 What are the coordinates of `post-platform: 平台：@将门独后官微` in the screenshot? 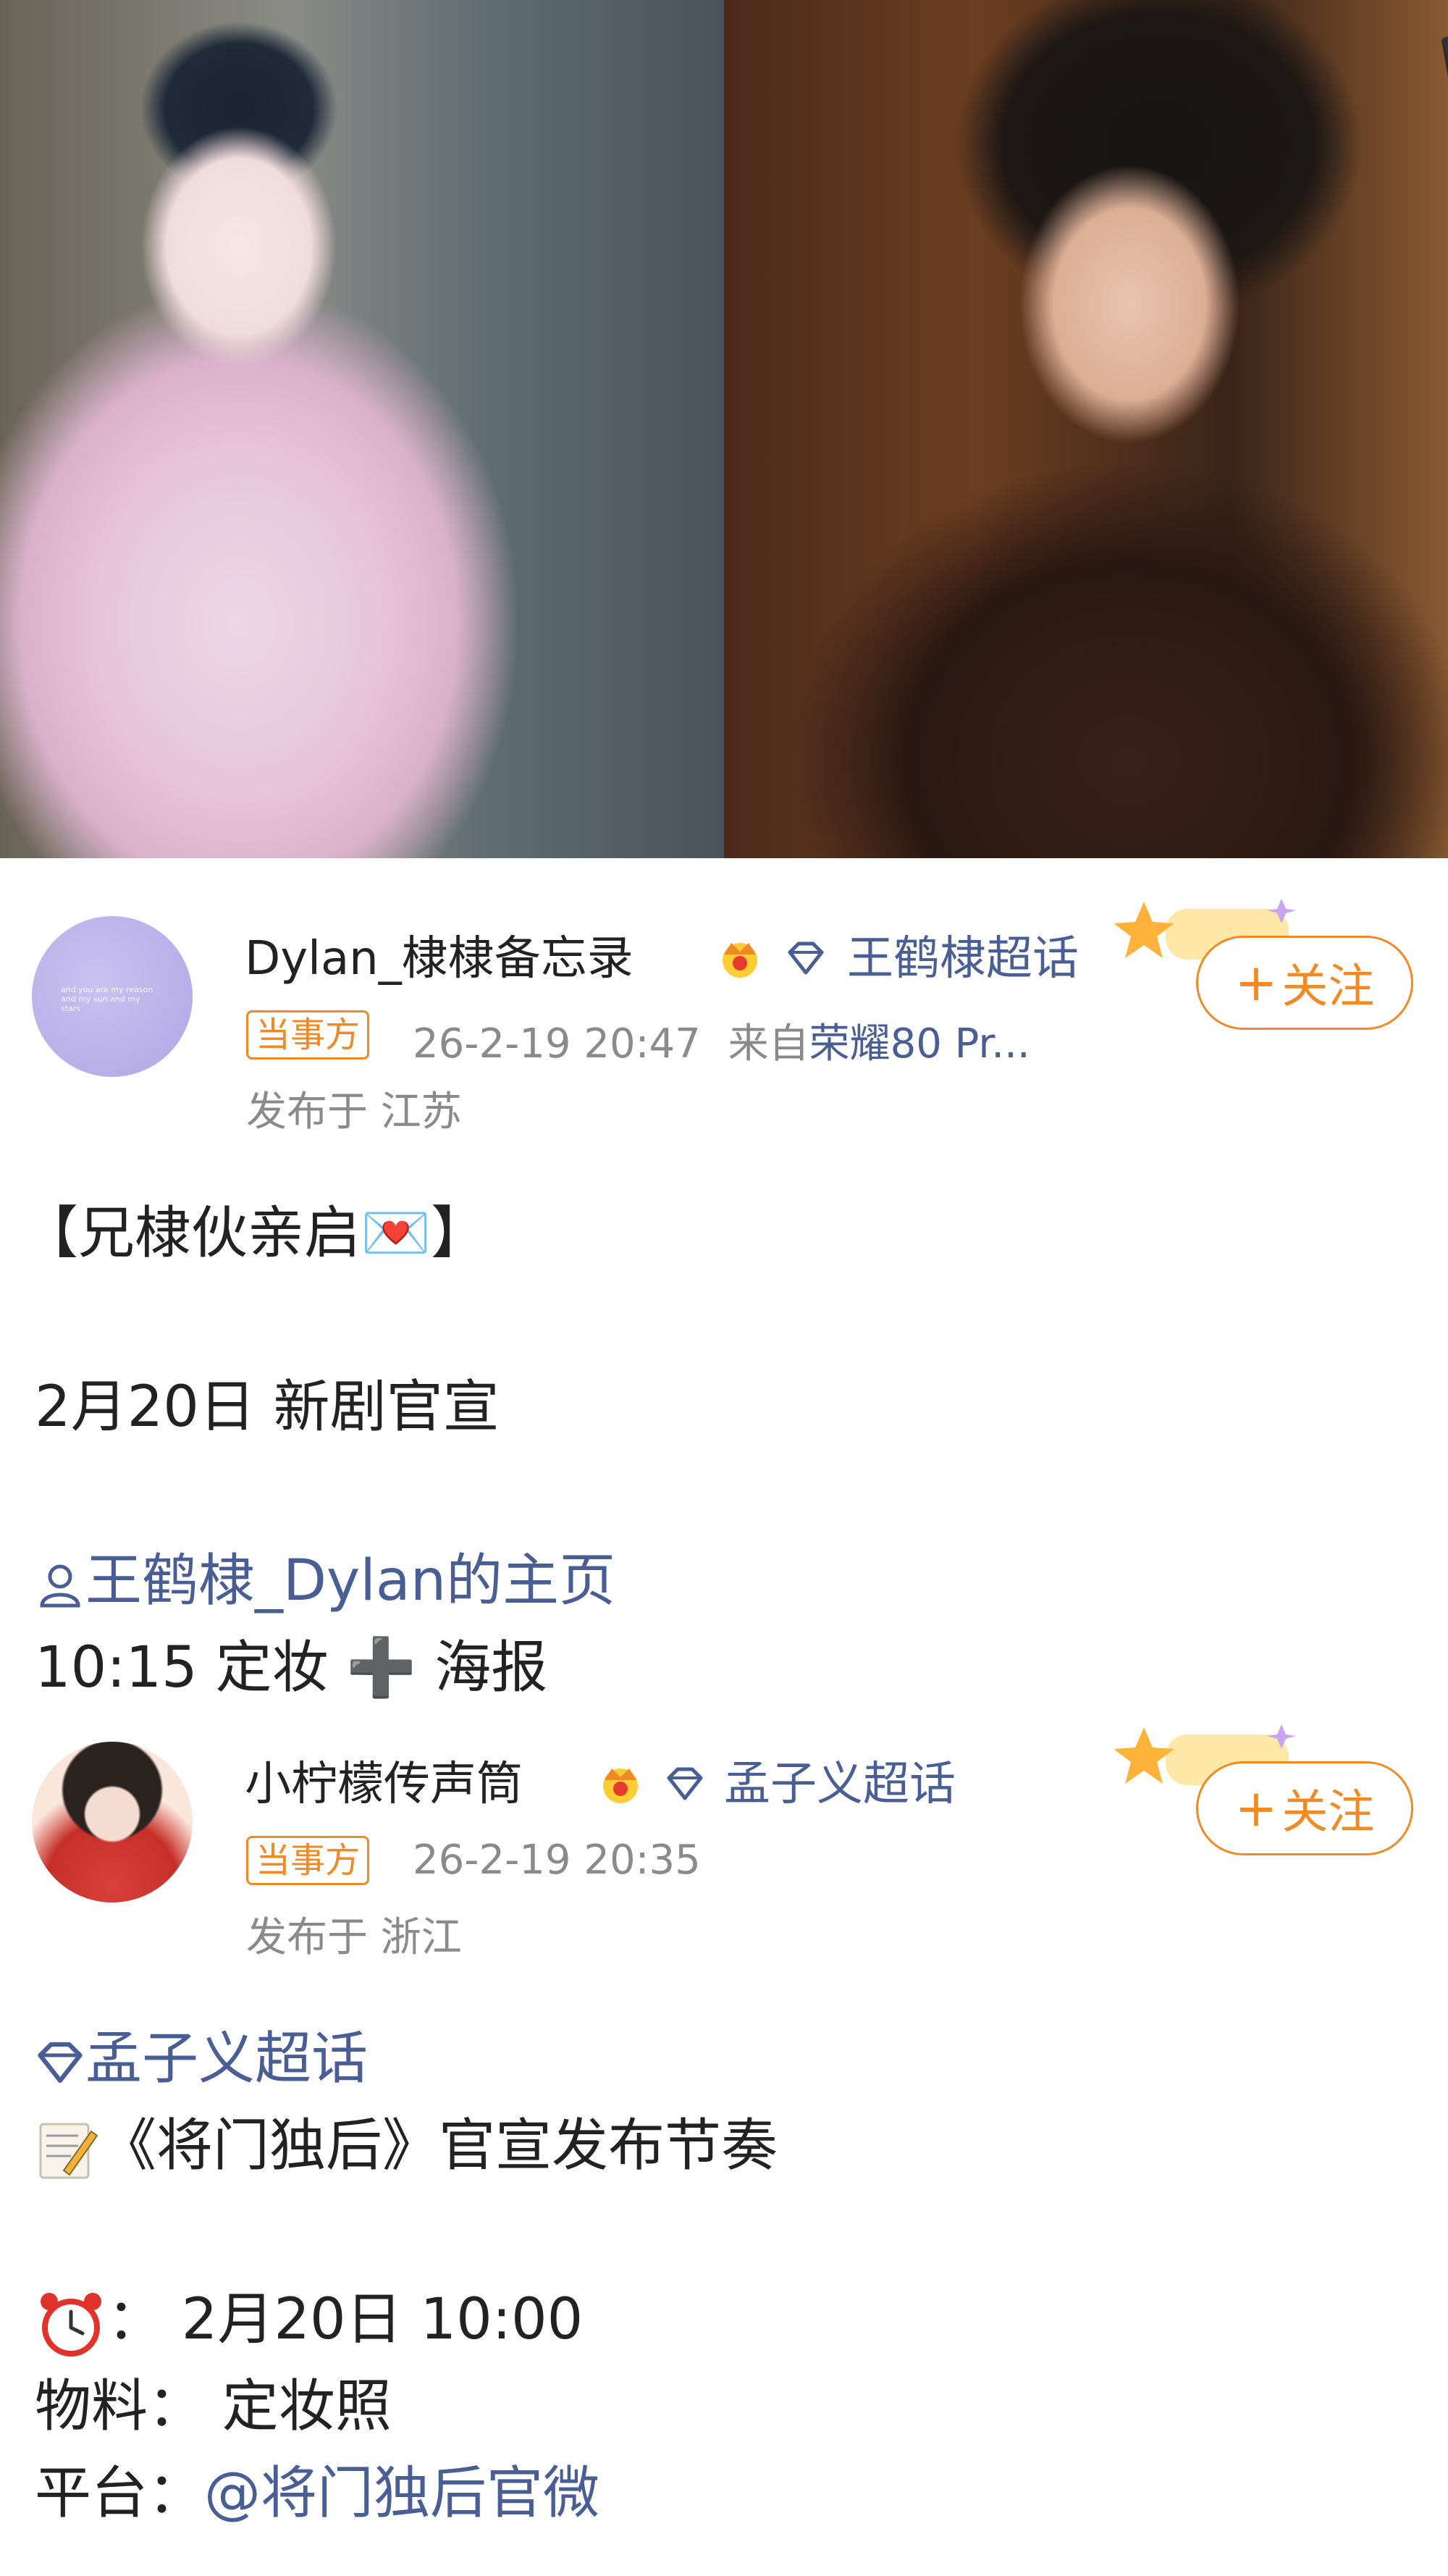 It's located at (317, 2488).